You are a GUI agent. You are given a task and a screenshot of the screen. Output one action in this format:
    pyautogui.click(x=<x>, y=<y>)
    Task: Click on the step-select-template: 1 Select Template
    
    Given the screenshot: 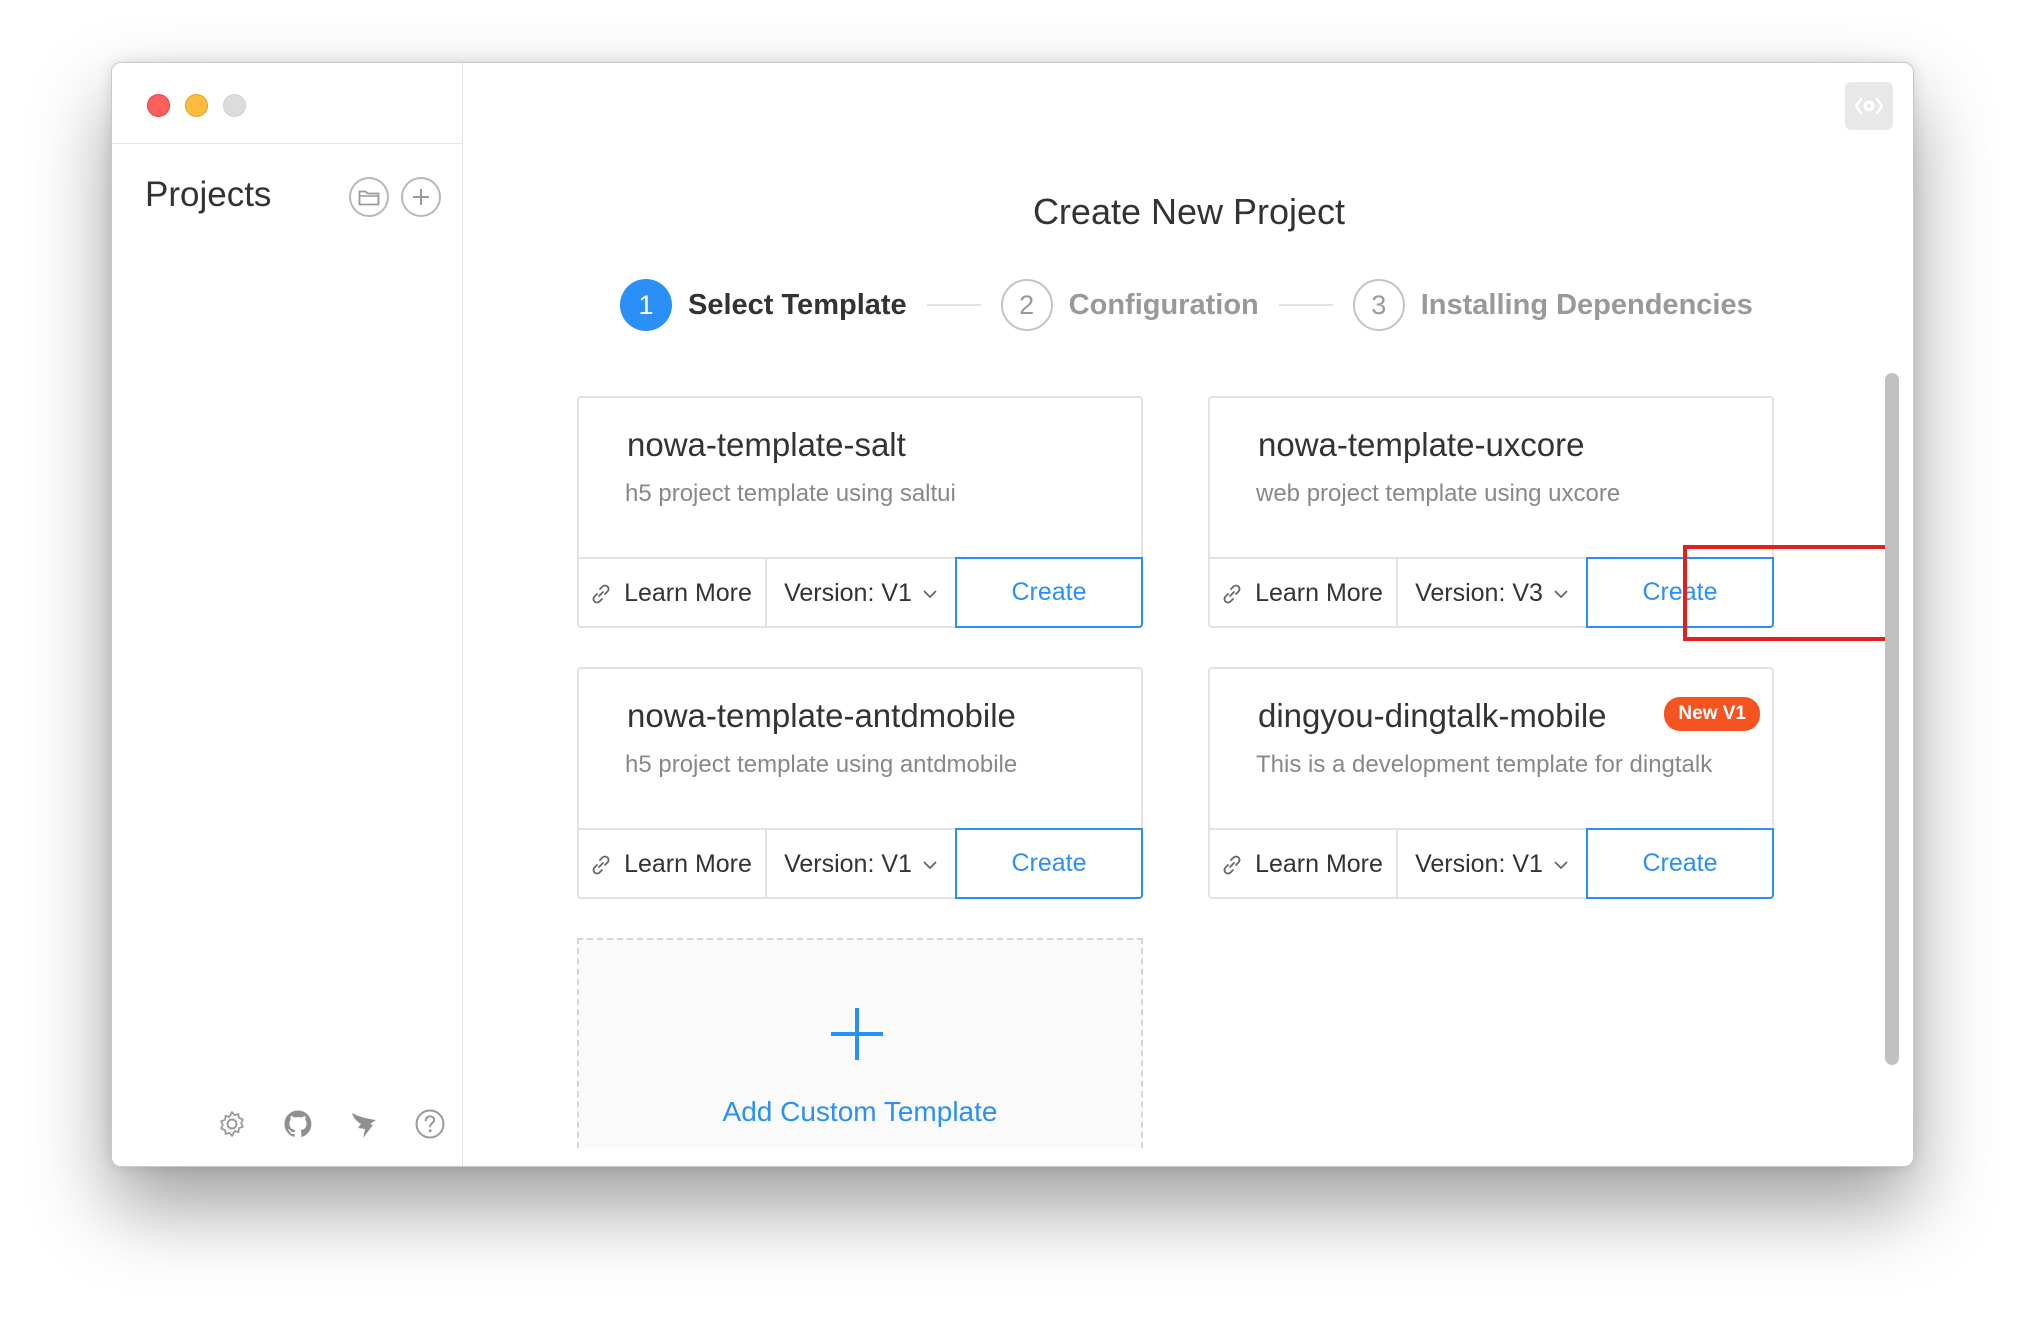 What is the action you would take?
    pyautogui.click(x=763, y=305)
    